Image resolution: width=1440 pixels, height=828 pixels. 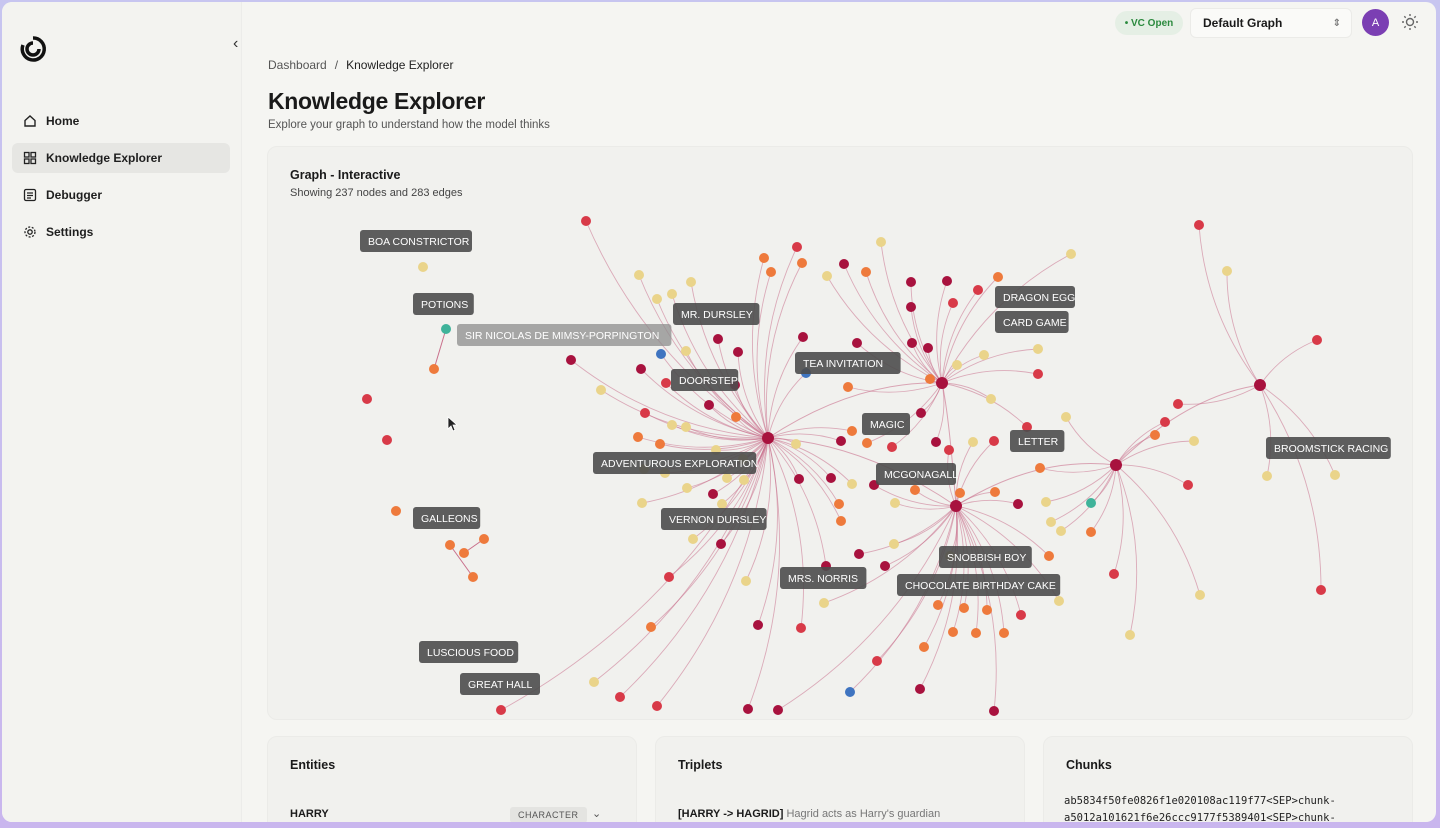 What do you see at coordinates (705, 380) in the screenshot?
I see `graph-node-label: DOORSTEP` at bounding box center [705, 380].